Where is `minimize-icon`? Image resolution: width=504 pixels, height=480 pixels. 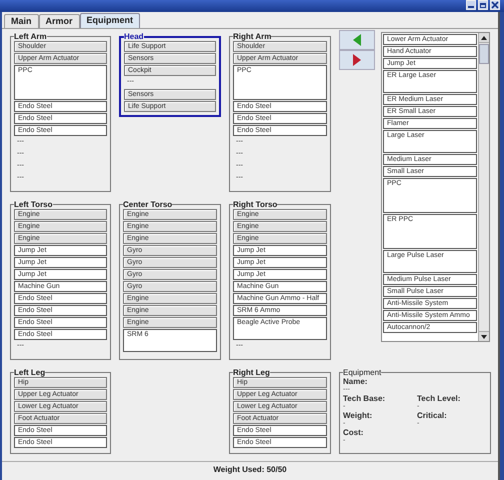
minimize-icon is located at coordinates (471, 5).